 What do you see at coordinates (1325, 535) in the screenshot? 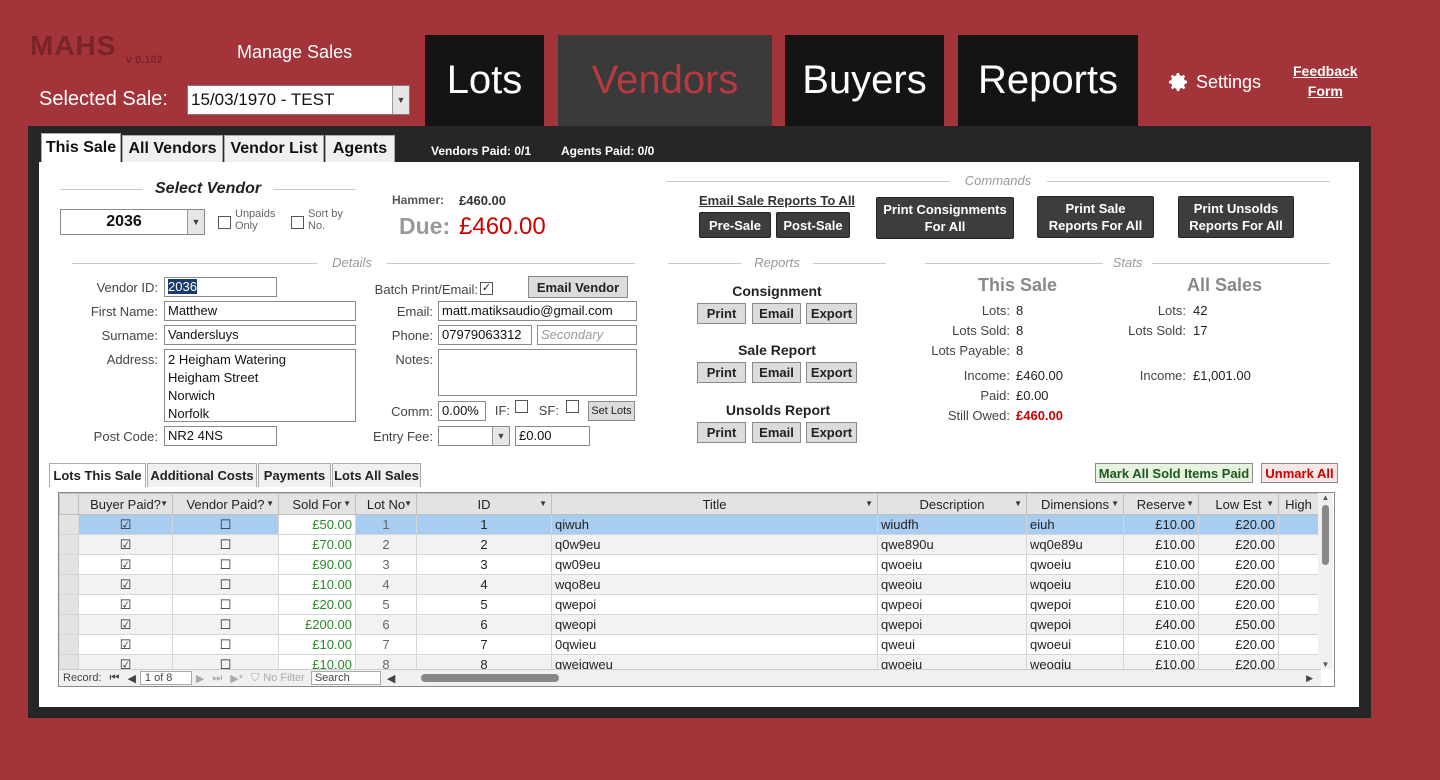
I see `vertical-scroll-thumb` at bounding box center [1325, 535].